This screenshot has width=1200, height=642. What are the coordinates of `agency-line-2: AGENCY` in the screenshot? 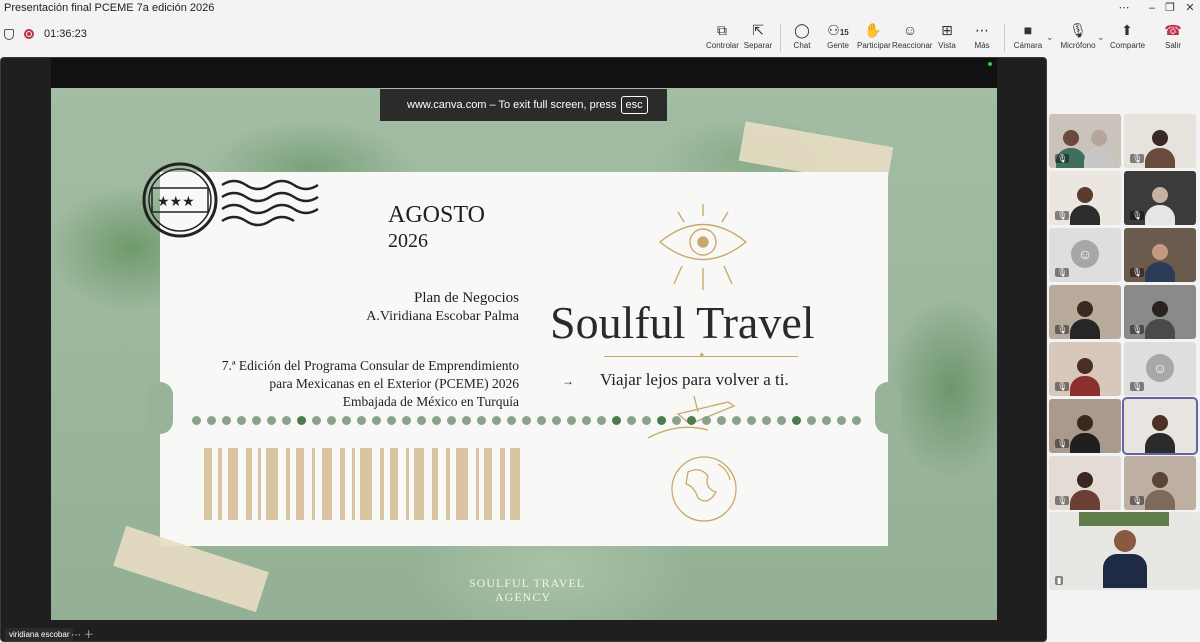 It's located at (523, 597).